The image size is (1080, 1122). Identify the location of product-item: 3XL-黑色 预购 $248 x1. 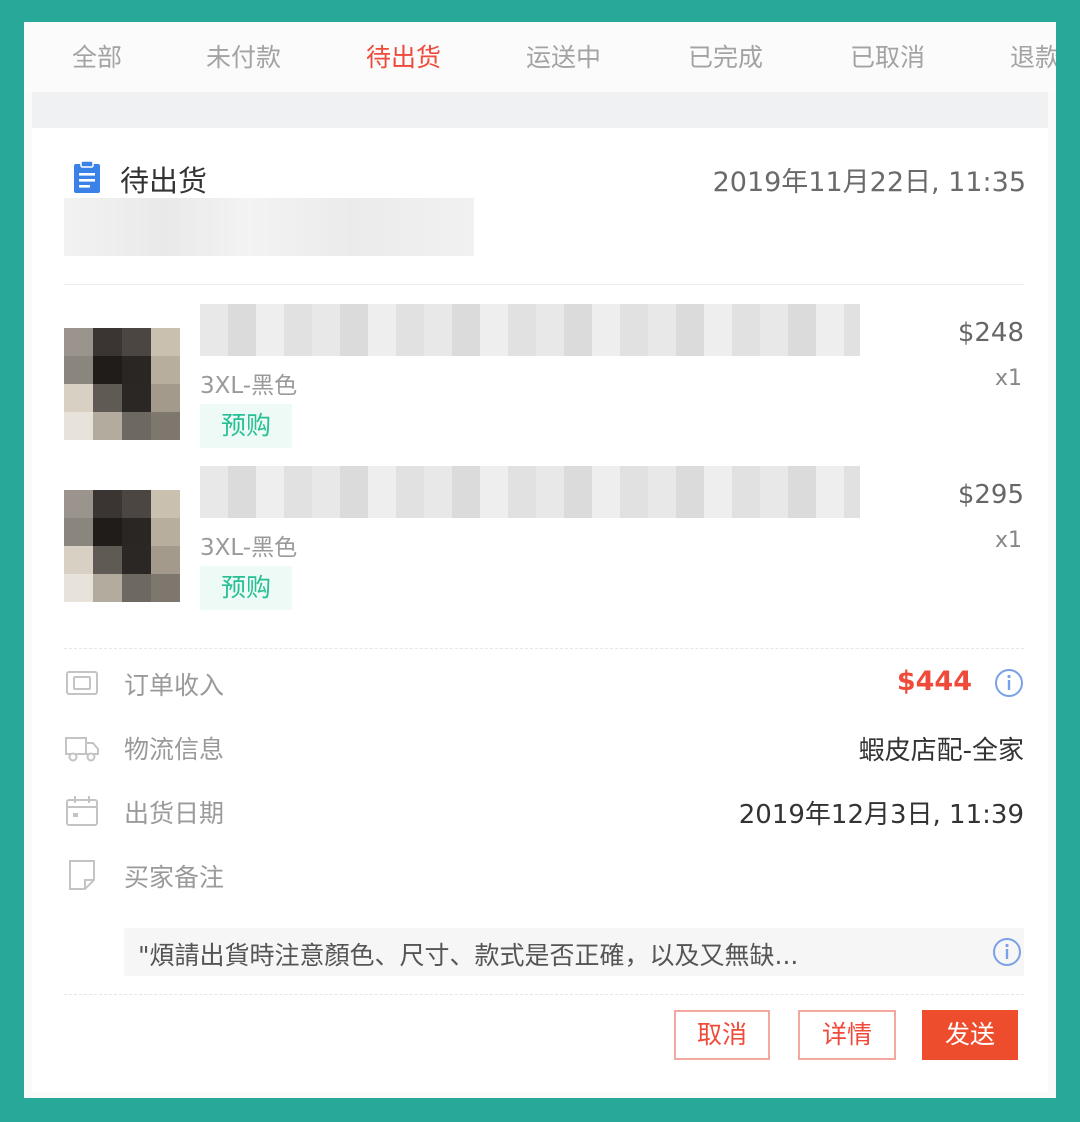
(544, 379).